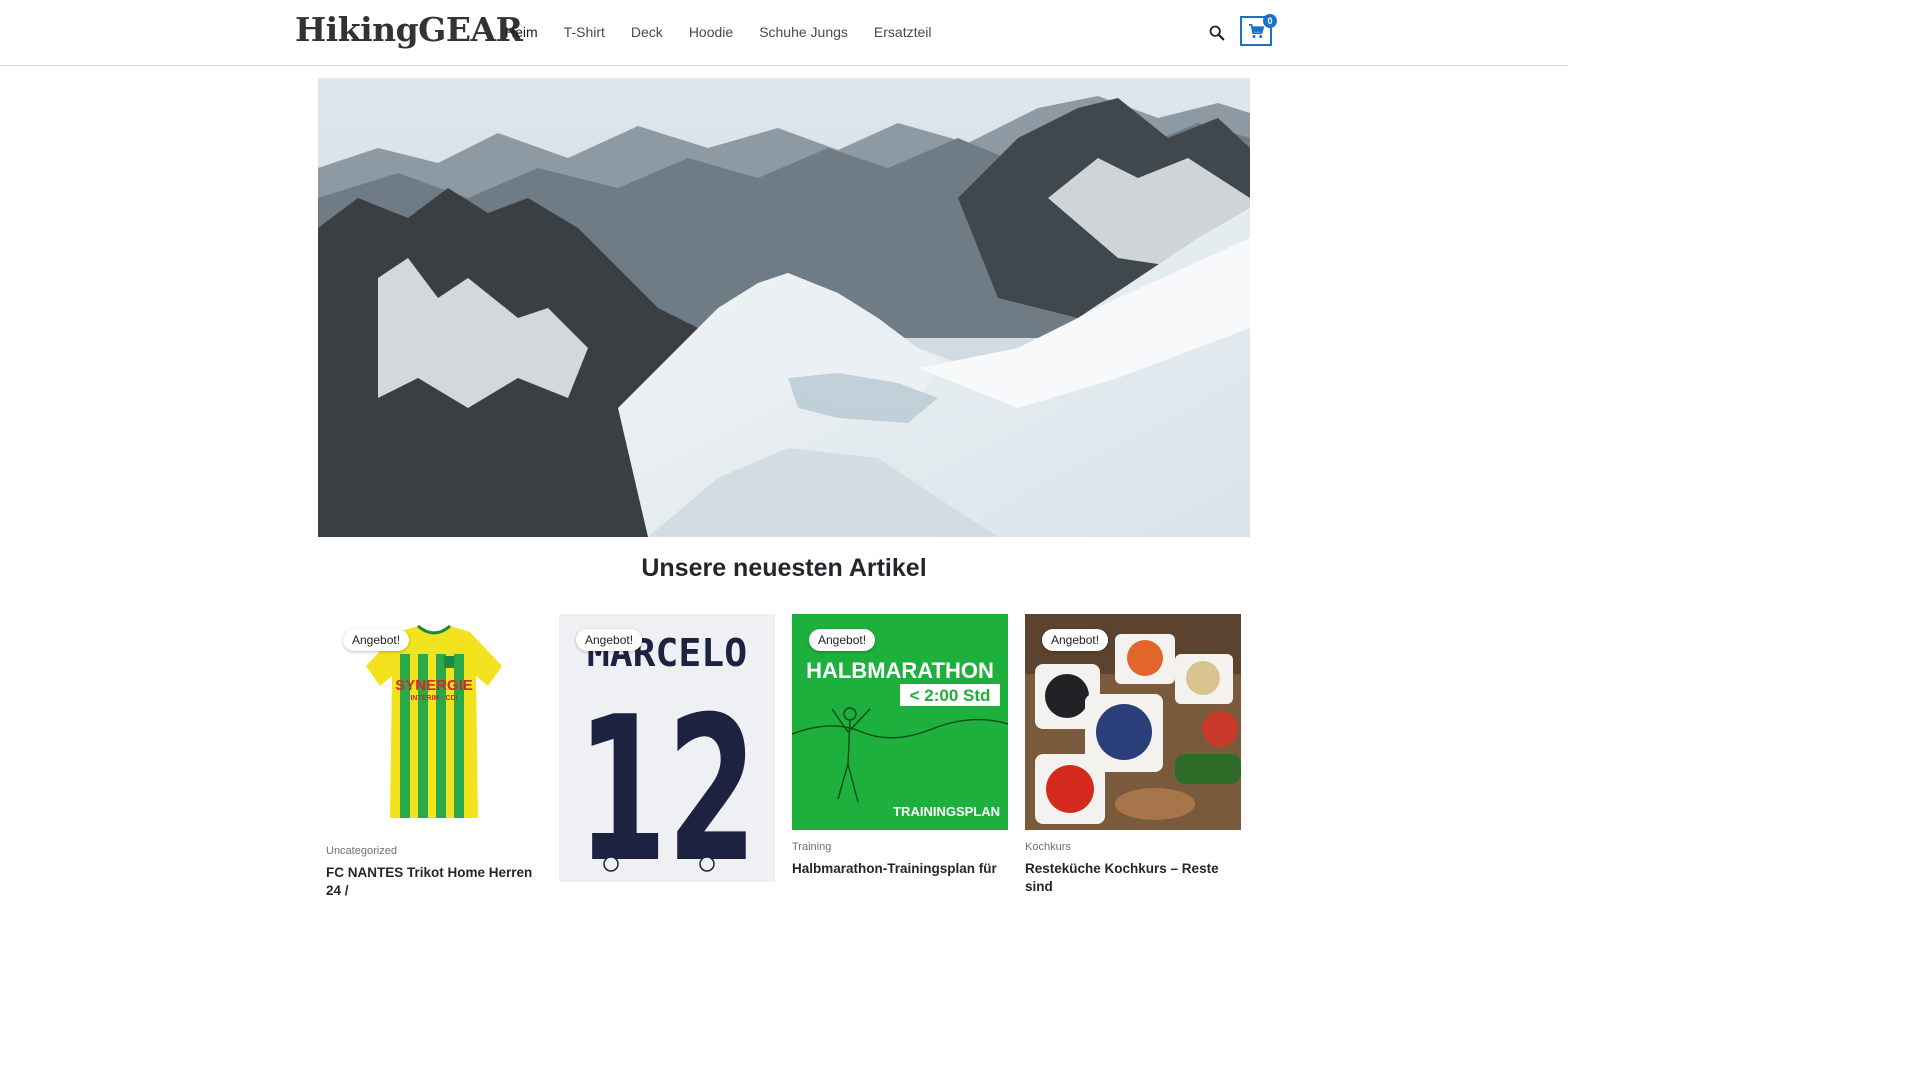 The height and width of the screenshot is (1080, 1920). I want to click on product-image: MARCELO 12 Angebot!, so click(667, 748).